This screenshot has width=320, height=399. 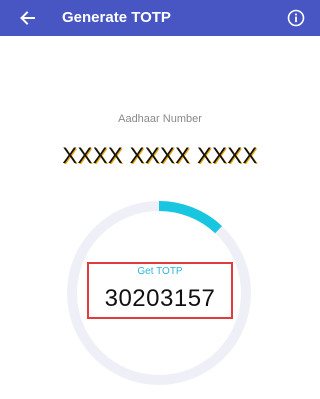 I want to click on app-bar: Generate TOTP, so click(x=160, y=18).